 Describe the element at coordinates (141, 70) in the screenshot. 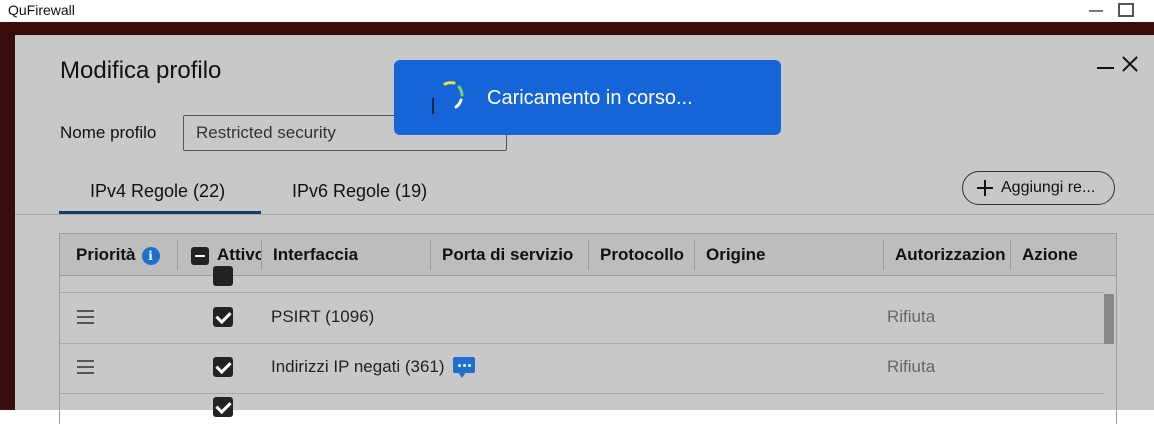

I see `dialog-title: Modifica profilo` at that location.